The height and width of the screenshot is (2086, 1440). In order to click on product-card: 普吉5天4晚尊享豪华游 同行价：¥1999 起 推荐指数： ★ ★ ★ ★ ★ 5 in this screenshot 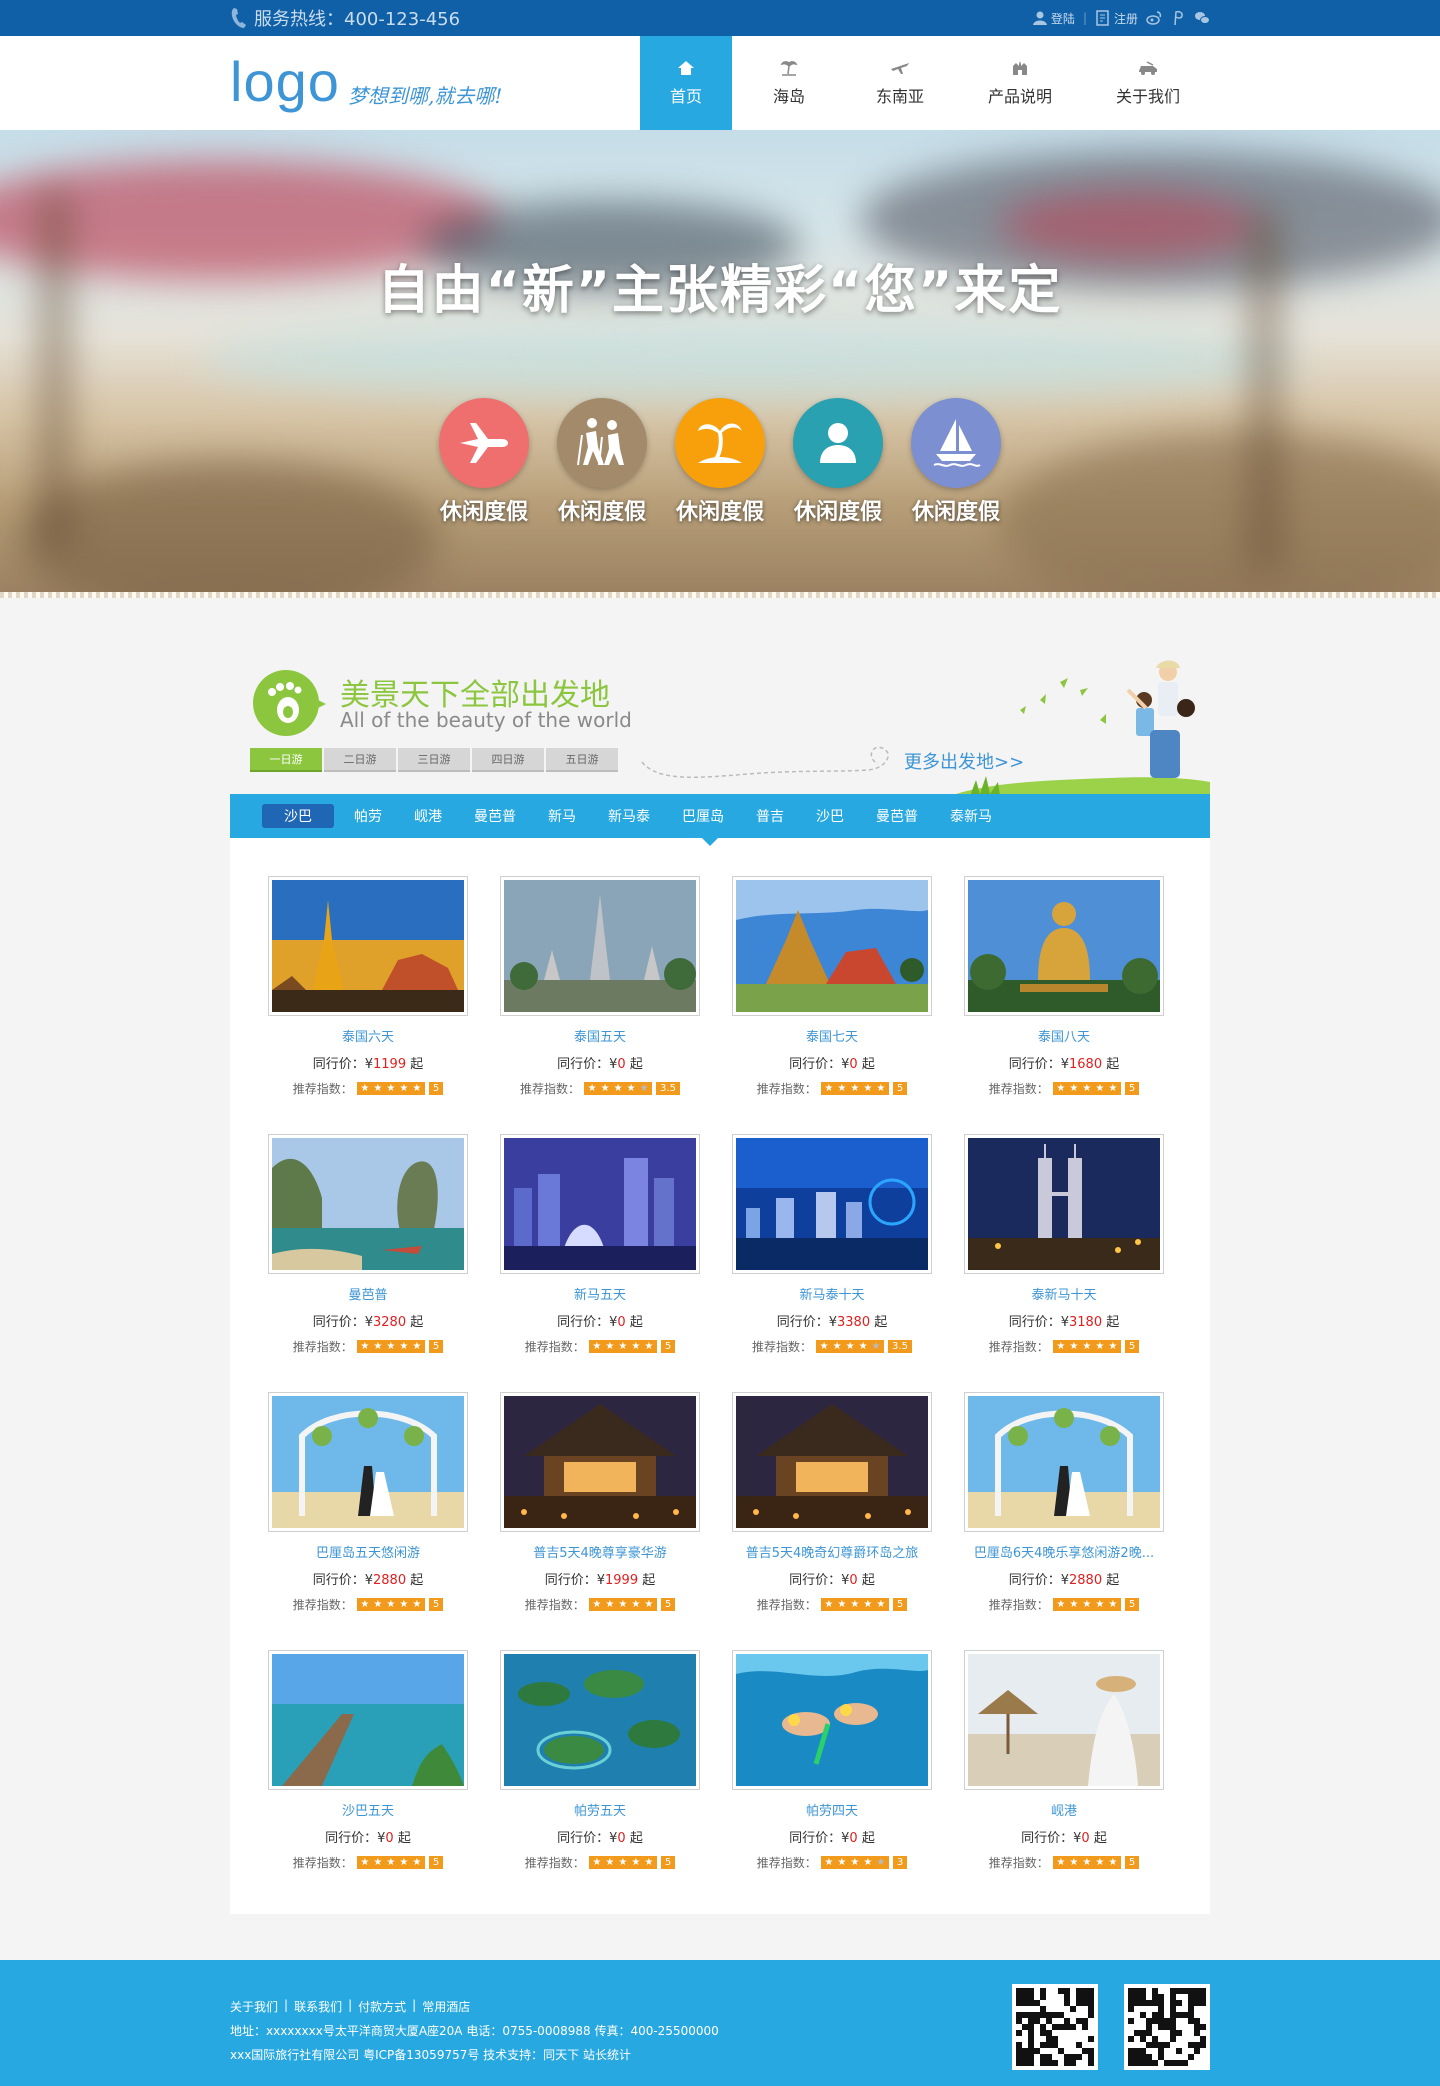, I will do `click(600, 1506)`.